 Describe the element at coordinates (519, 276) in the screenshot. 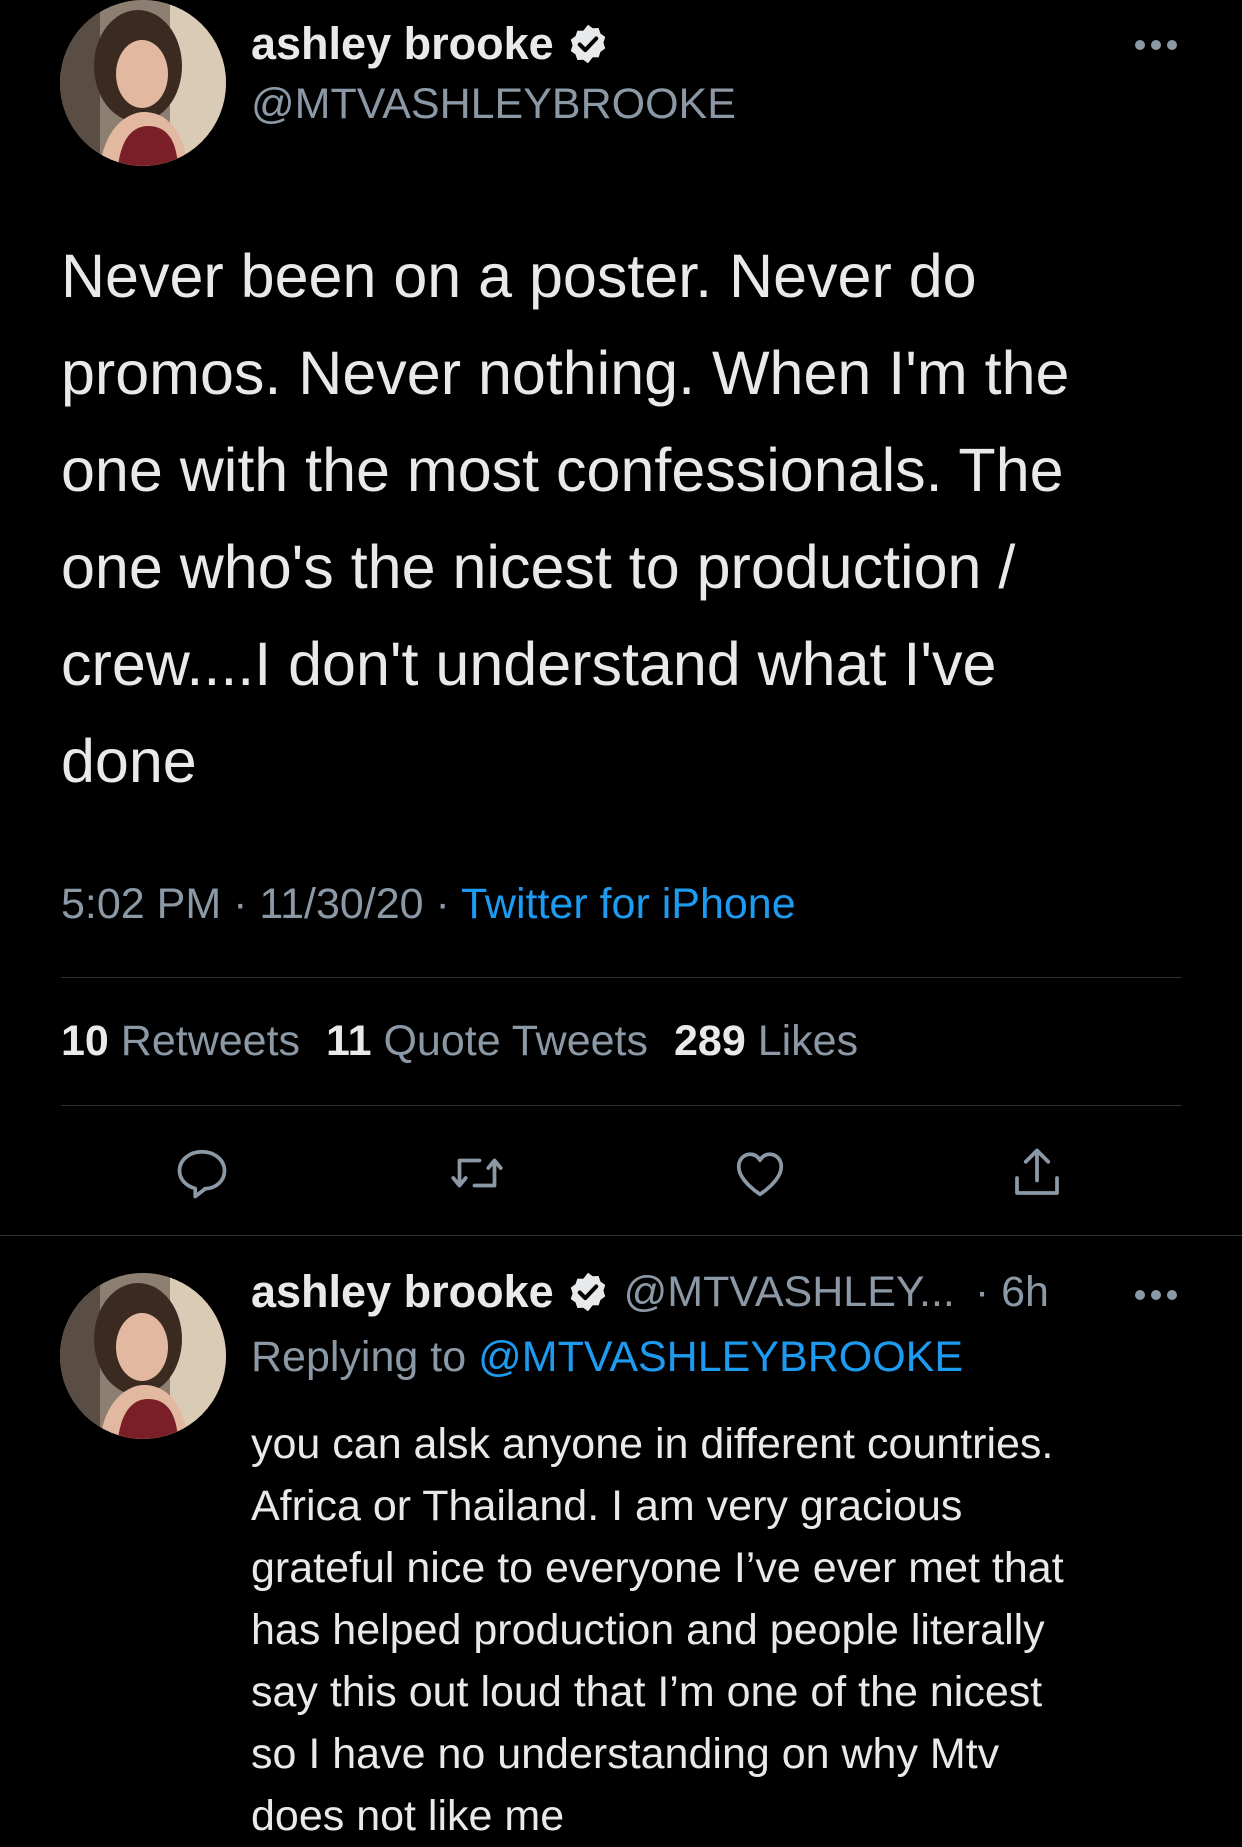

I see `tweet-text-line: Never been on a poster. Never do` at that location.